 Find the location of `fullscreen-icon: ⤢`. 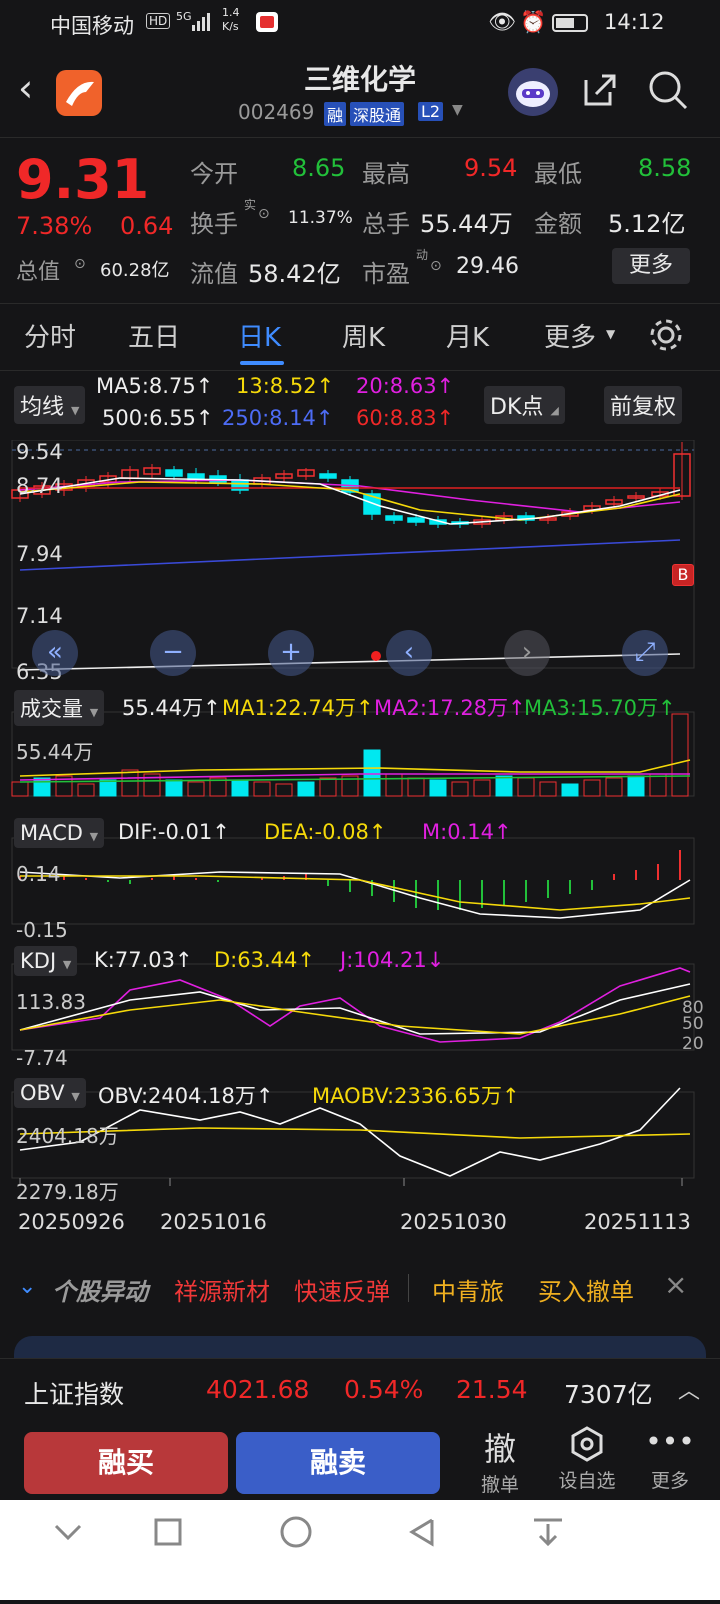

fullscreen-icon: ⤢ is located at coordinates (645, 653).